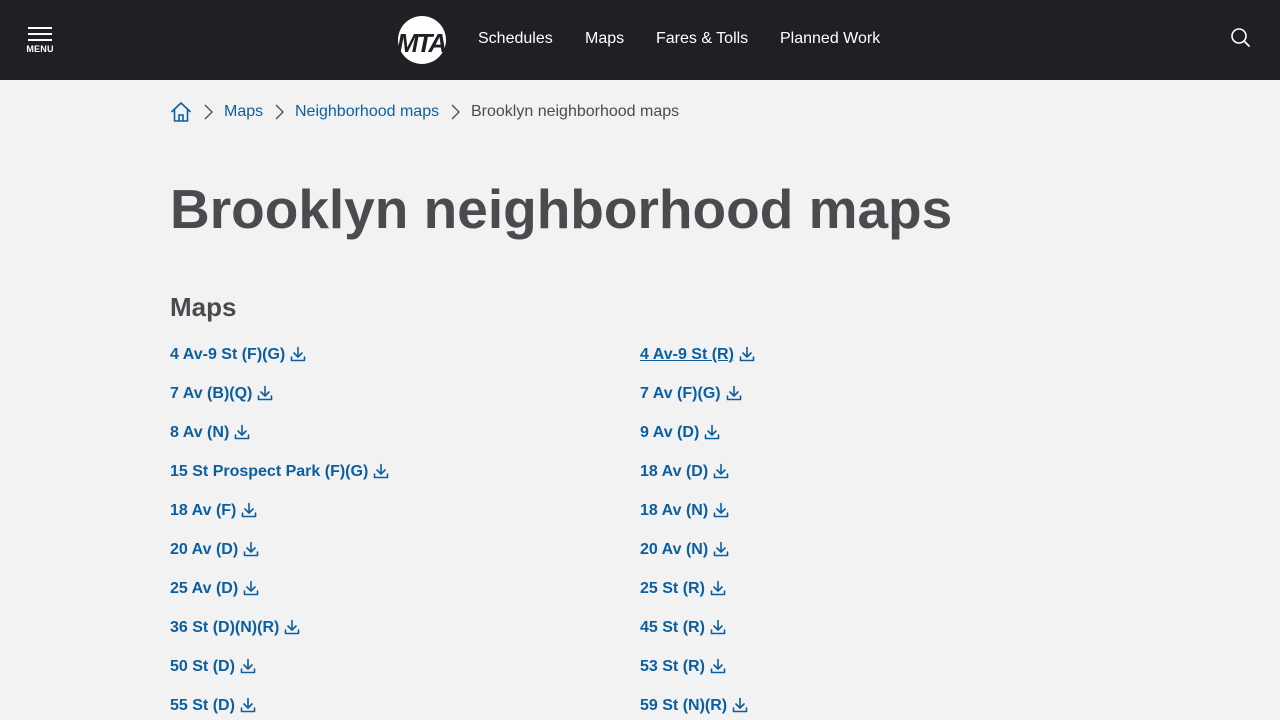 Image resolution: width=1280 pixels, height=720 pixels. I want to click on breadcrumb-maps: Maps, so click(243, 112).